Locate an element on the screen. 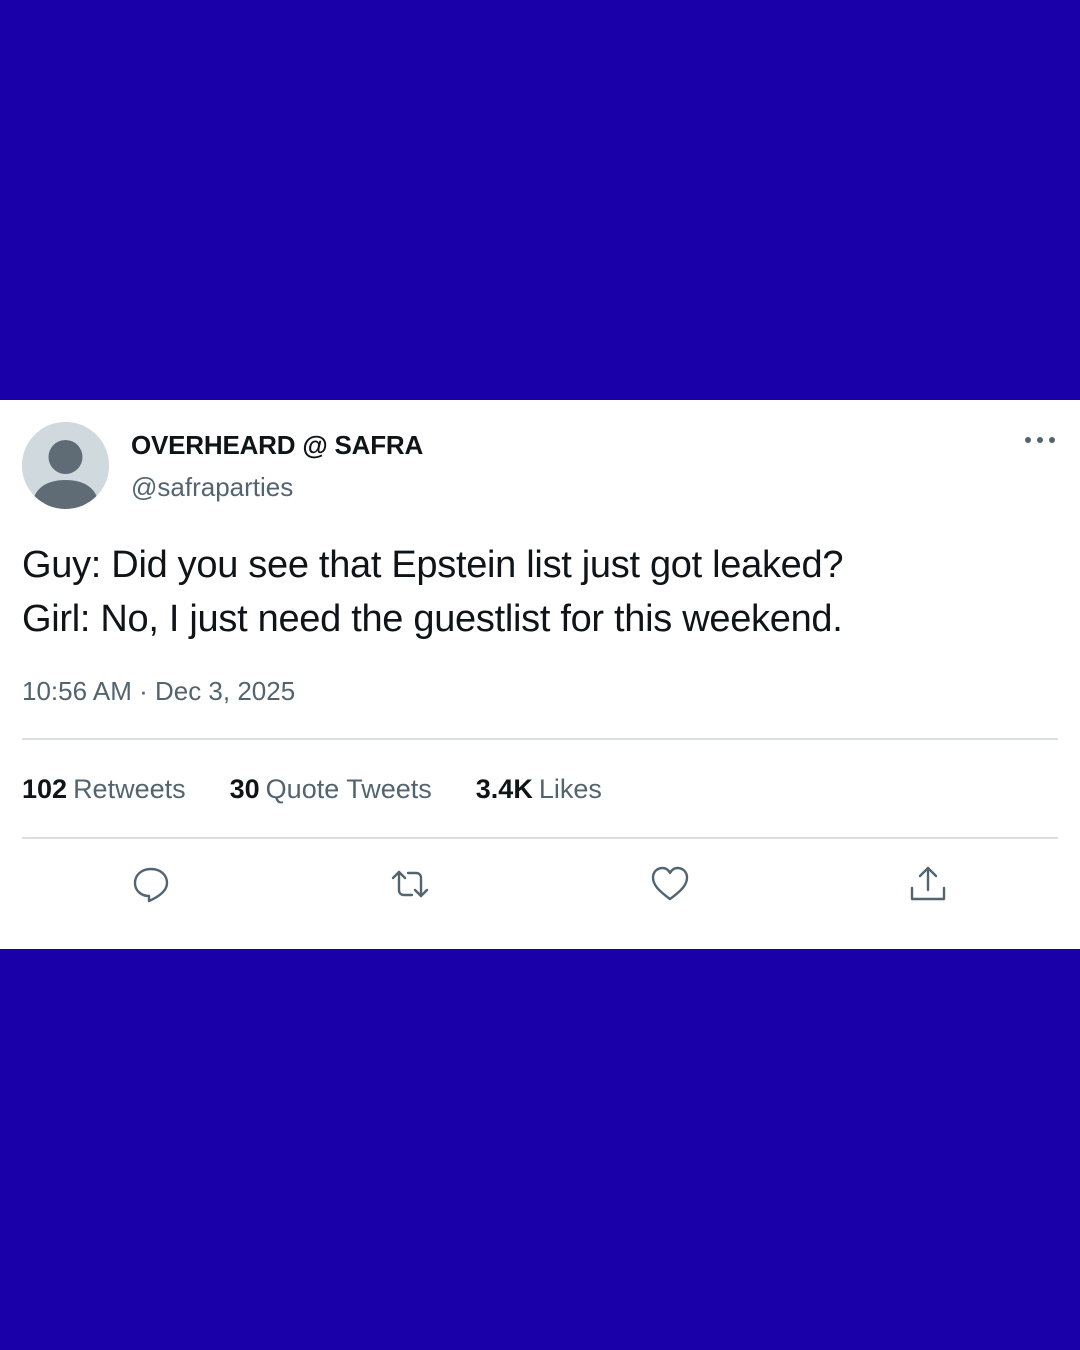 The width and height of the screenshot is (1080, 1350). tweet-timestamp: 10:56 AM · Dec 3, 2025 is located at coordinates (158, 691).